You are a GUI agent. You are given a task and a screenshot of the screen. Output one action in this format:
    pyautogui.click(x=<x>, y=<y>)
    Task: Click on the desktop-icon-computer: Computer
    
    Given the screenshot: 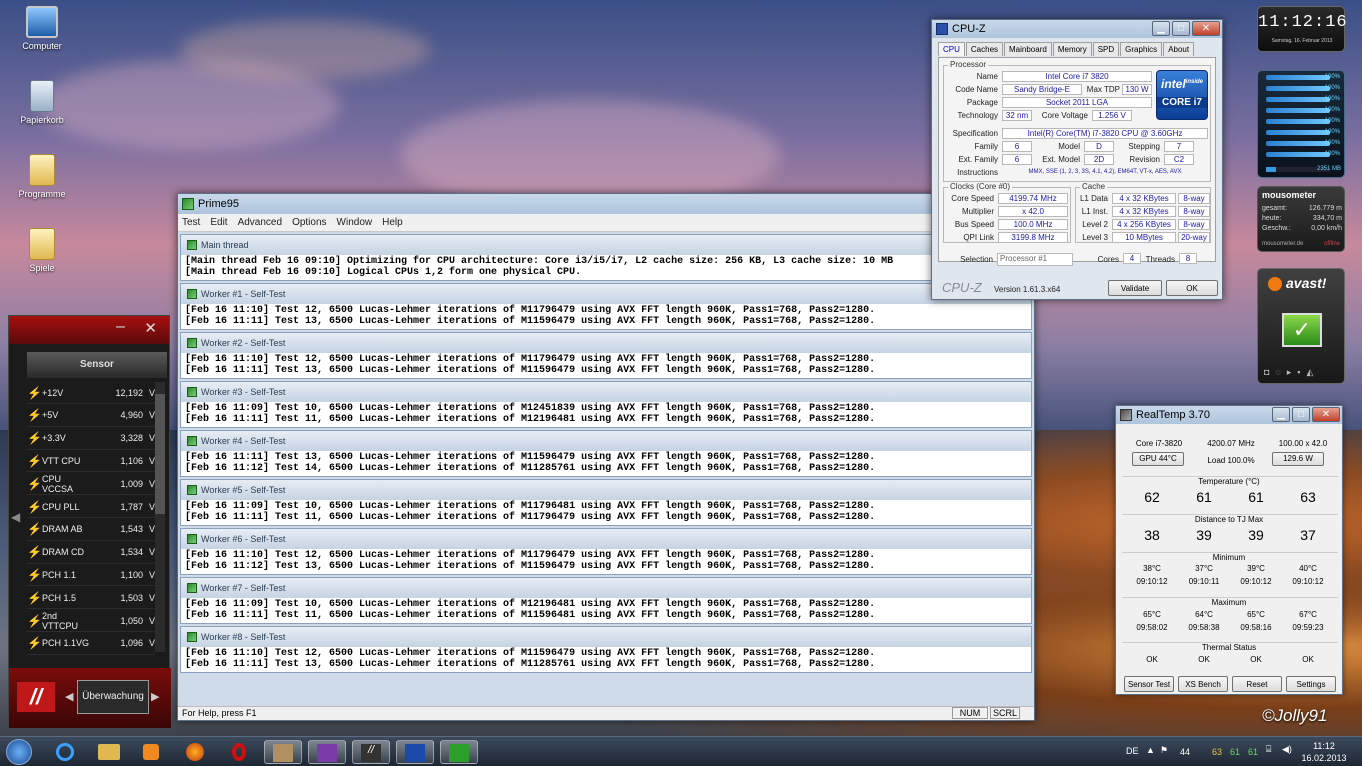 What is the action you would take?
    pyautogui.click(x=42, y=28)
    